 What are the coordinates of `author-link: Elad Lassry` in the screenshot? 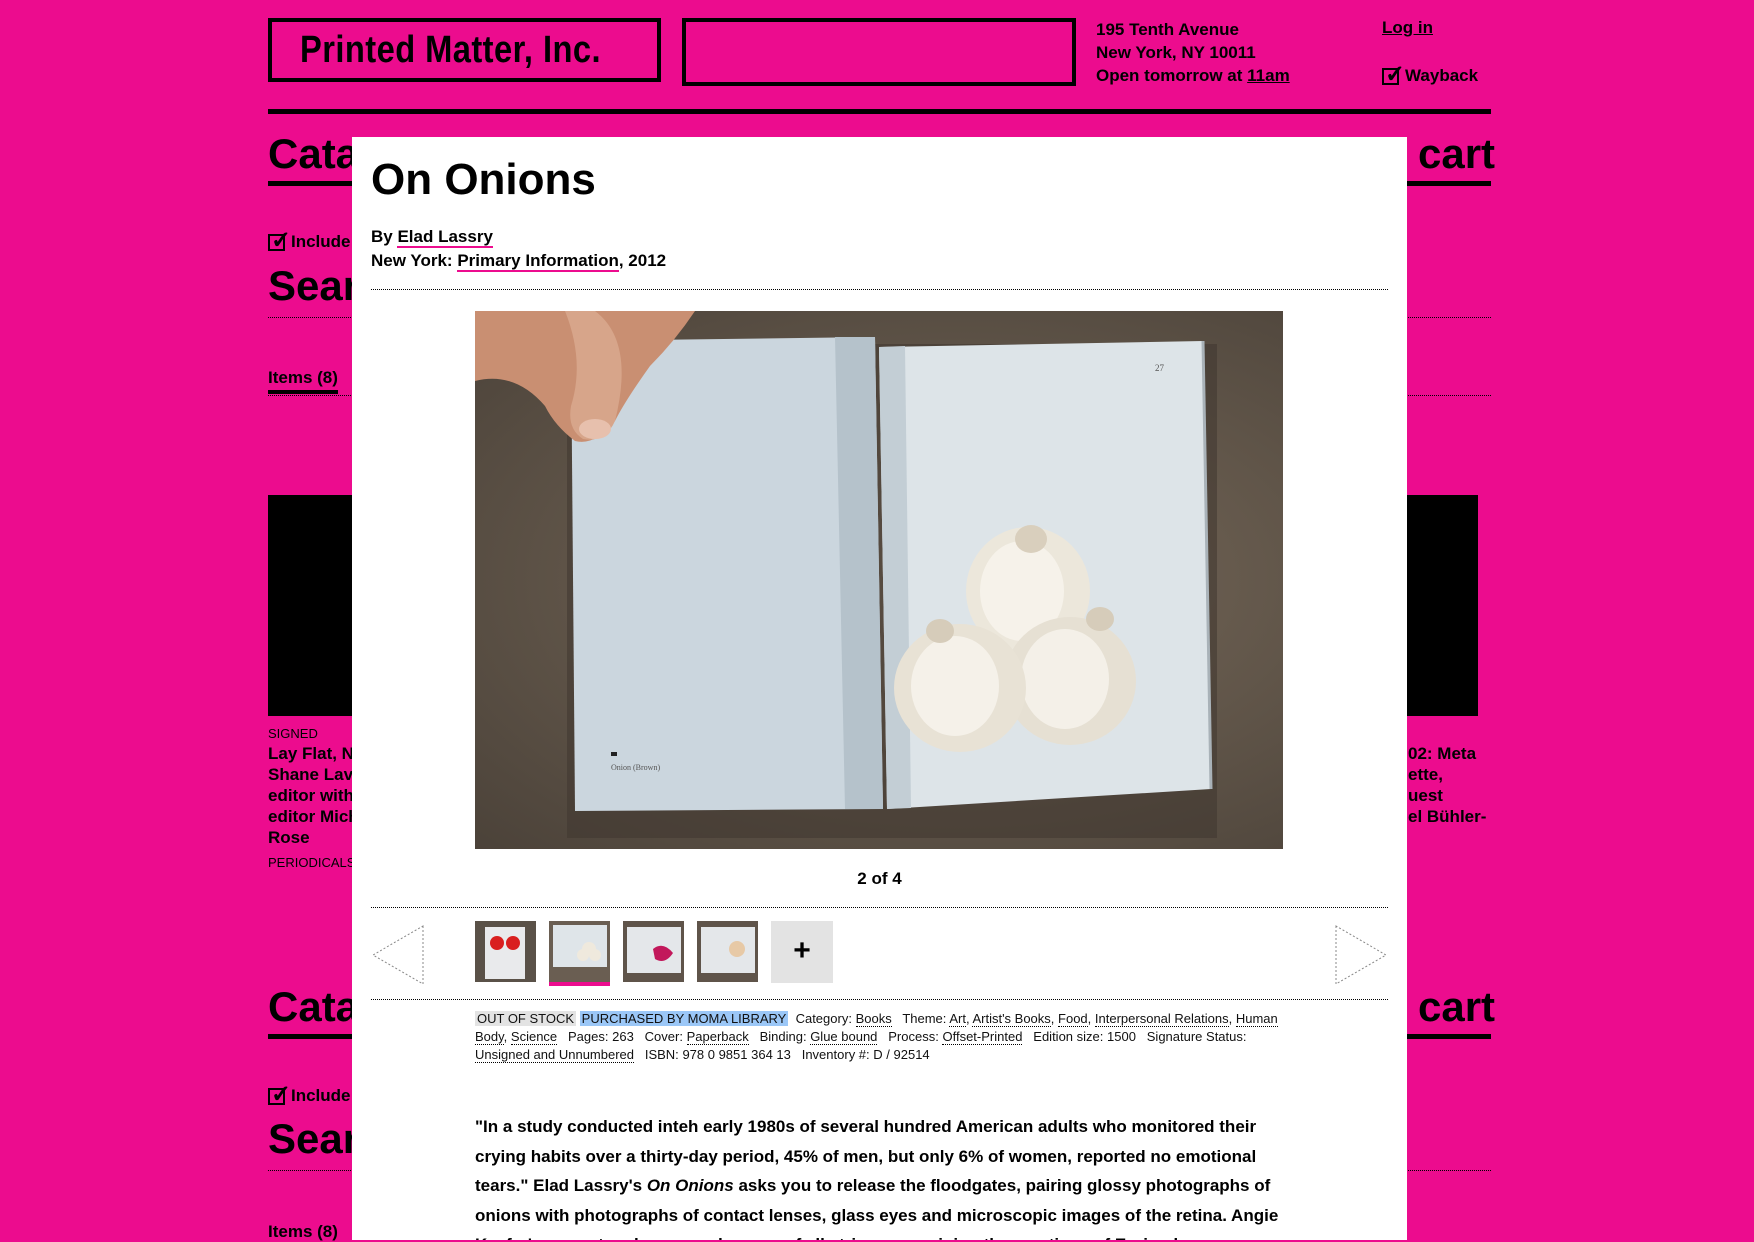 It's located at (445, 237).